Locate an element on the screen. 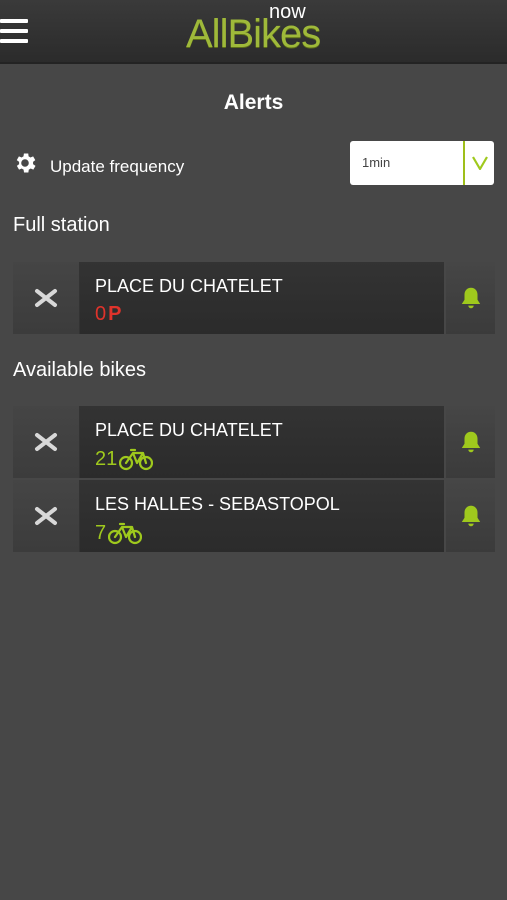 The image size is (507, 900). station-value: 0 P is located at coordinates (108, 314).